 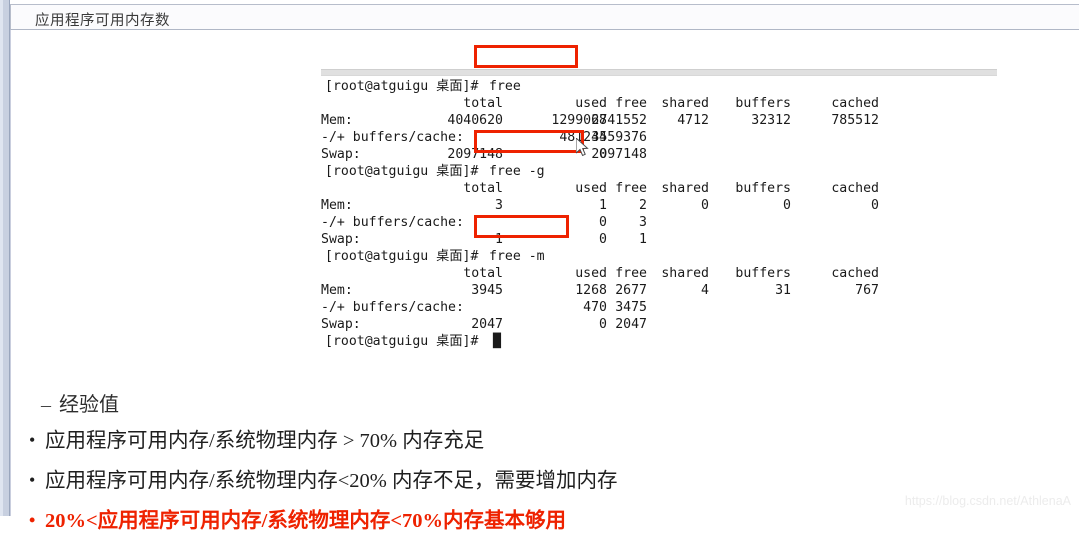 I want to click on col-header-shared-1: shared, so click(x=685, y=103).